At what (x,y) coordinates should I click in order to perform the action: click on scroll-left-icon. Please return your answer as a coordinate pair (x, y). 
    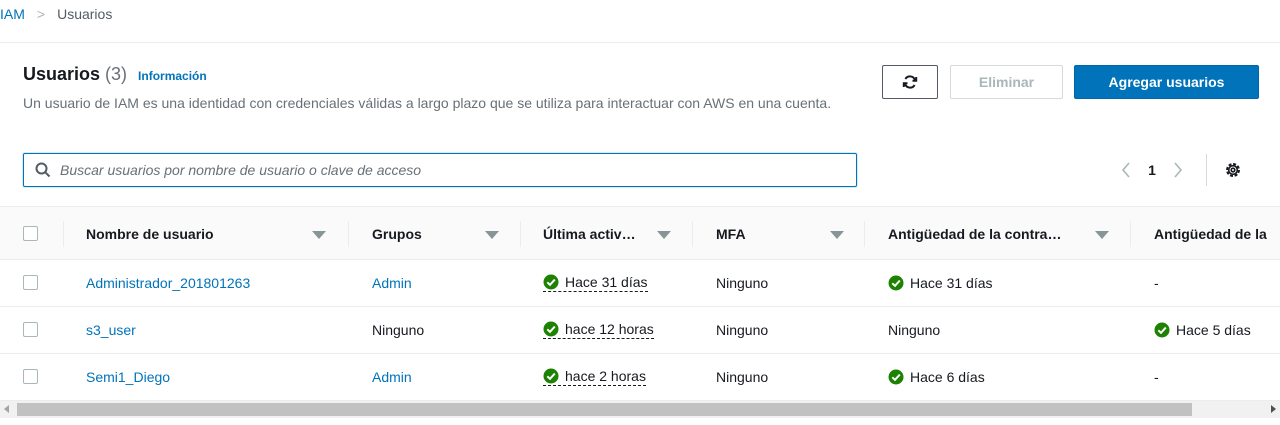
    Looking at the image, I should click on (6, 409).